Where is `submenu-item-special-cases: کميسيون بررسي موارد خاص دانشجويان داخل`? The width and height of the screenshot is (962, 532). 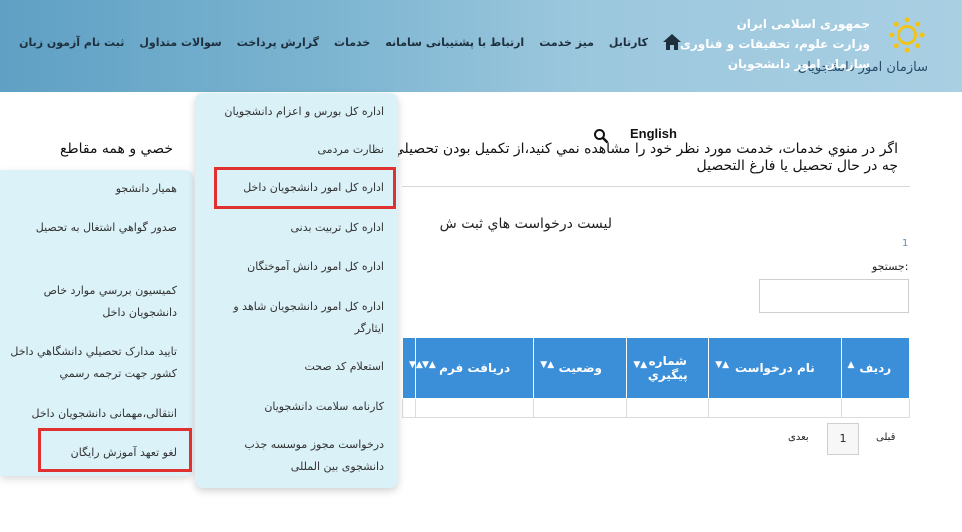
submenu-item-special-cases: کميسيون بررسي موارد خاص دانشجويان داخل is located at coordinates (88, 302).